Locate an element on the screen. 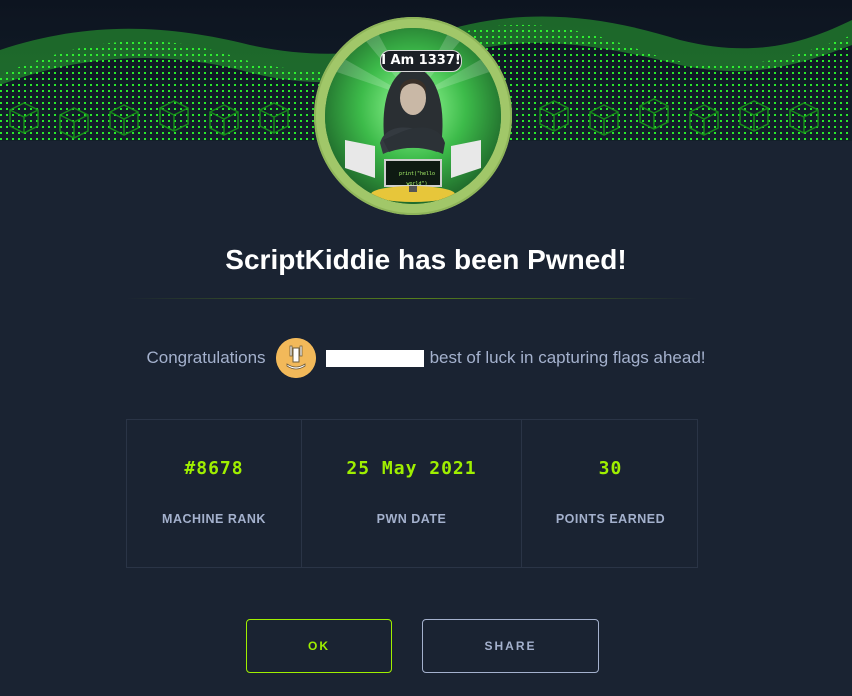  stat-value: 30 is located at coordinates (610, 468).